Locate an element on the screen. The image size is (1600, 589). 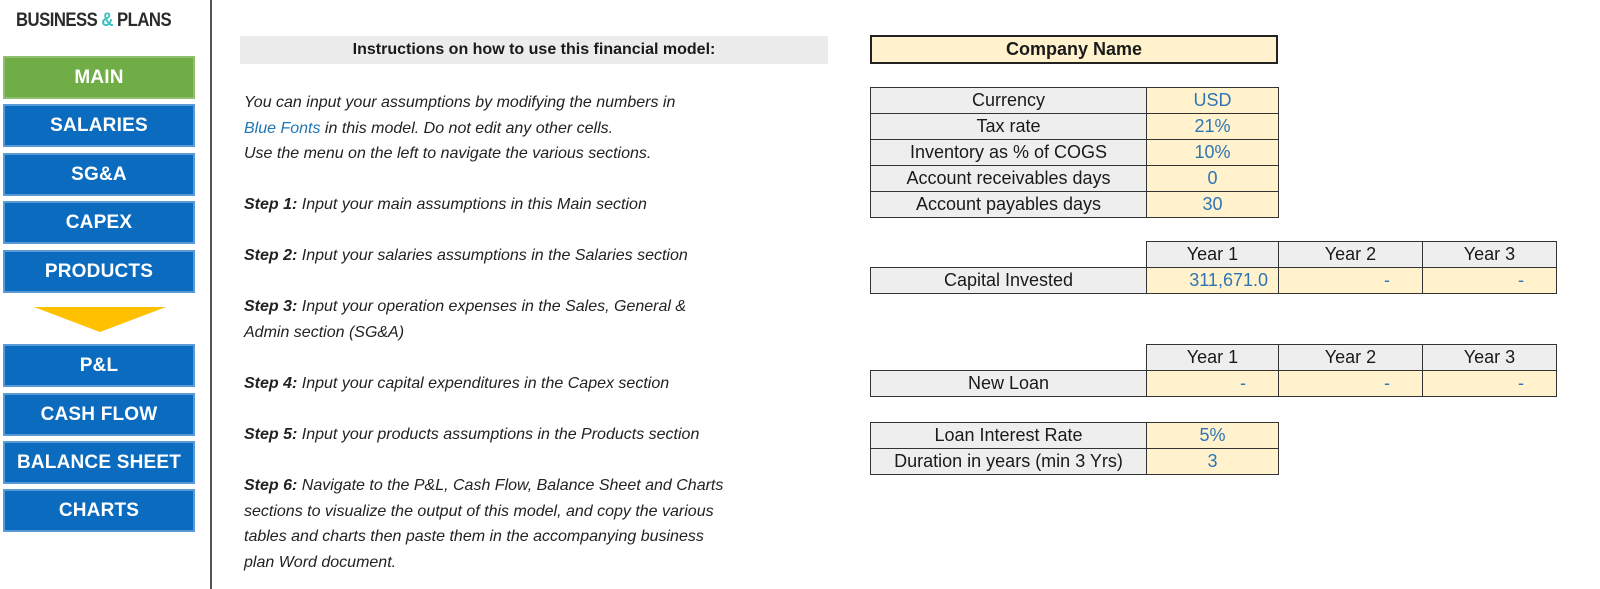
nav-products-button: PRODUCTS is located at coordinates (99, 271).